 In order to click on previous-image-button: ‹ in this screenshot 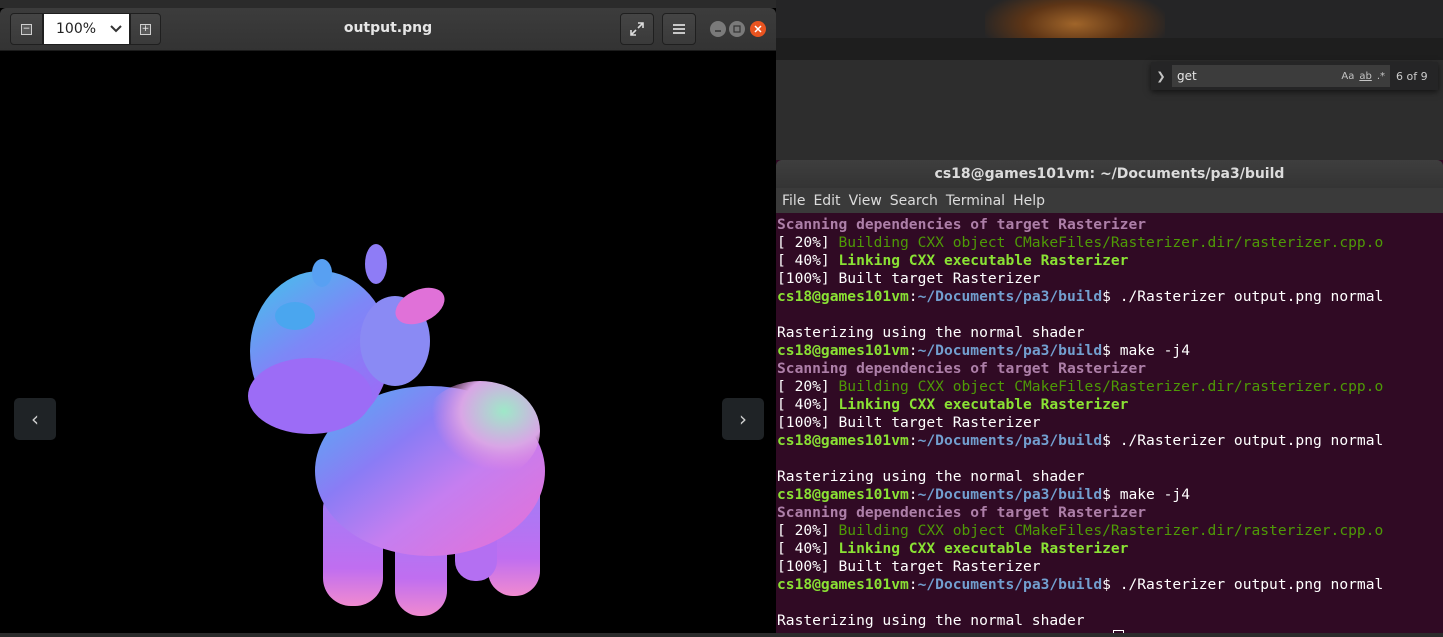, I will do `click(35, 419)`.